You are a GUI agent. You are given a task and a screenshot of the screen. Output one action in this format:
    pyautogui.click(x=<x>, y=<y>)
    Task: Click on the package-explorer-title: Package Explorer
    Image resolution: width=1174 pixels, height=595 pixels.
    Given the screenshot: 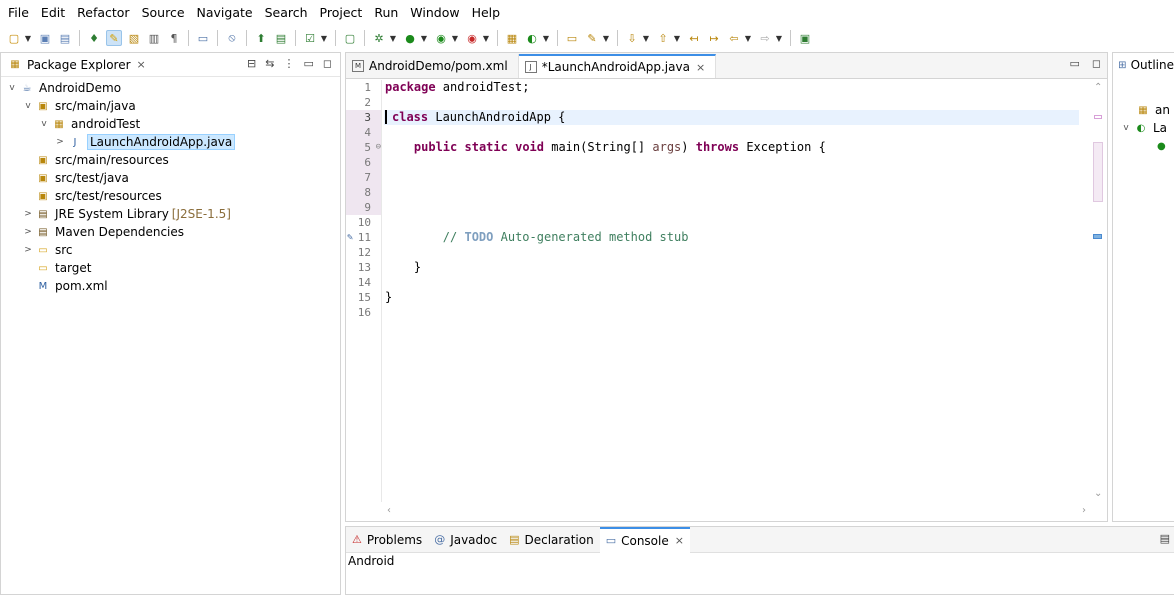 What is the action you would take?
    pyautogui.click(x=79, y=65)
    